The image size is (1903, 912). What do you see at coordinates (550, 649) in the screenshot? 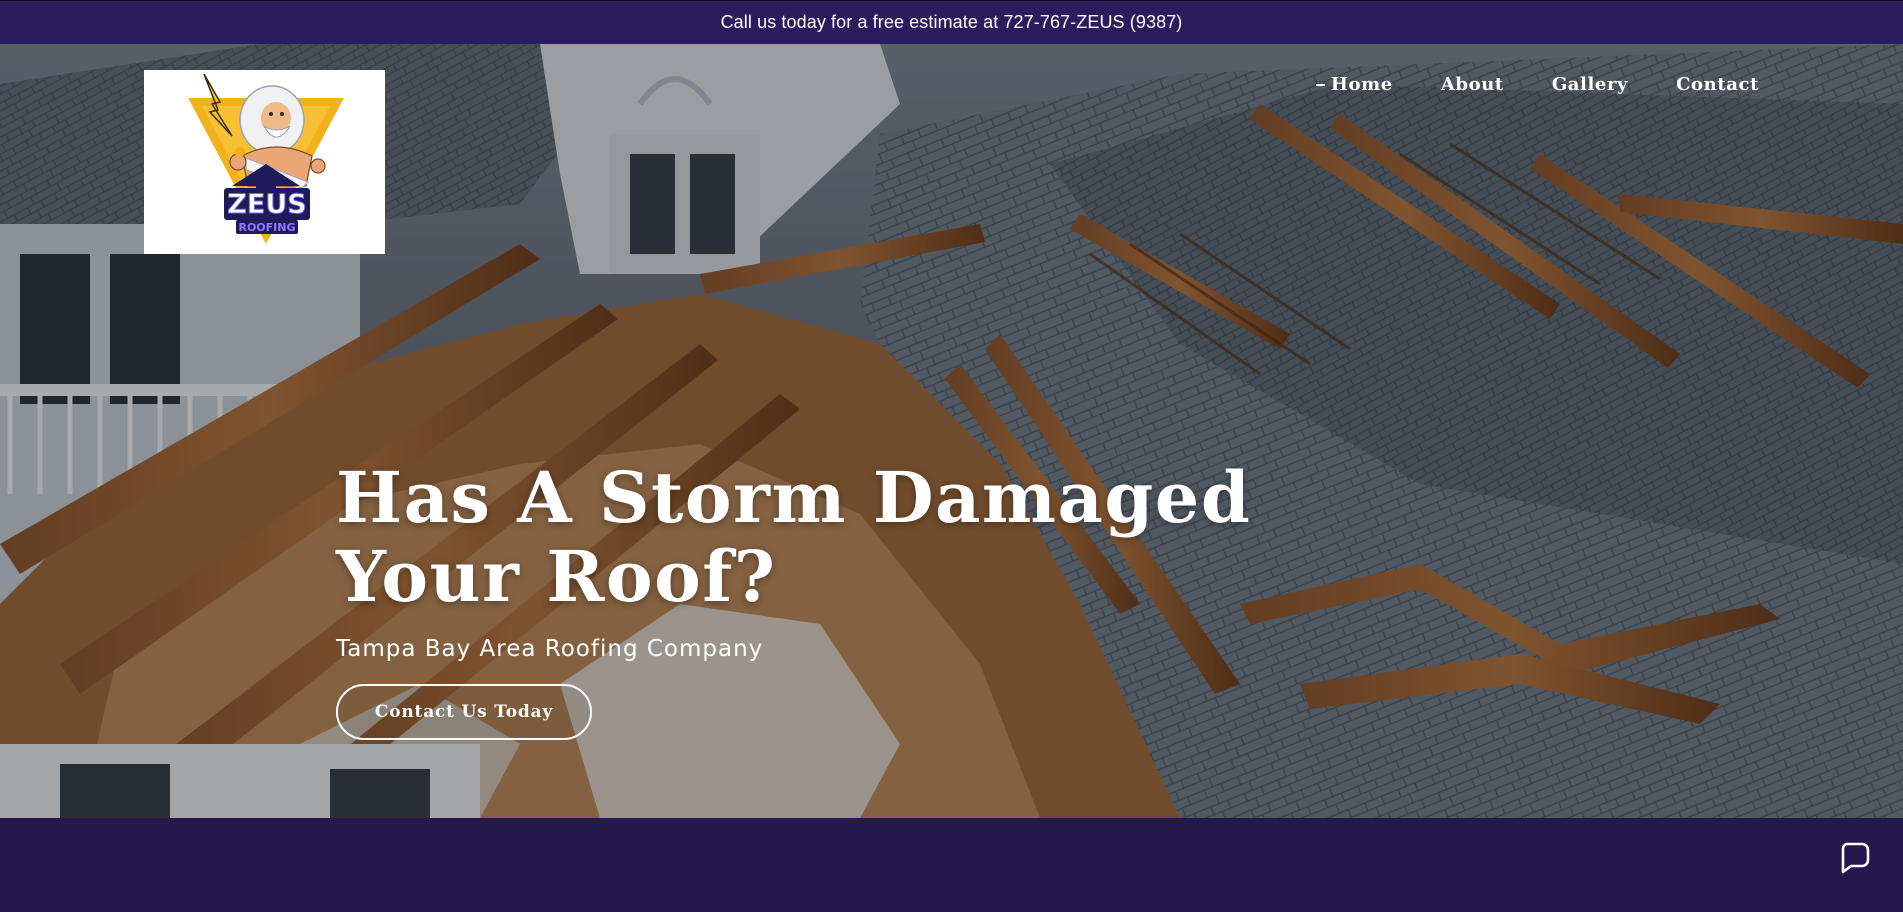
I see `hero-subtitle: Tampa Bay Area Roofing Company` at bounding box center [550, 649].